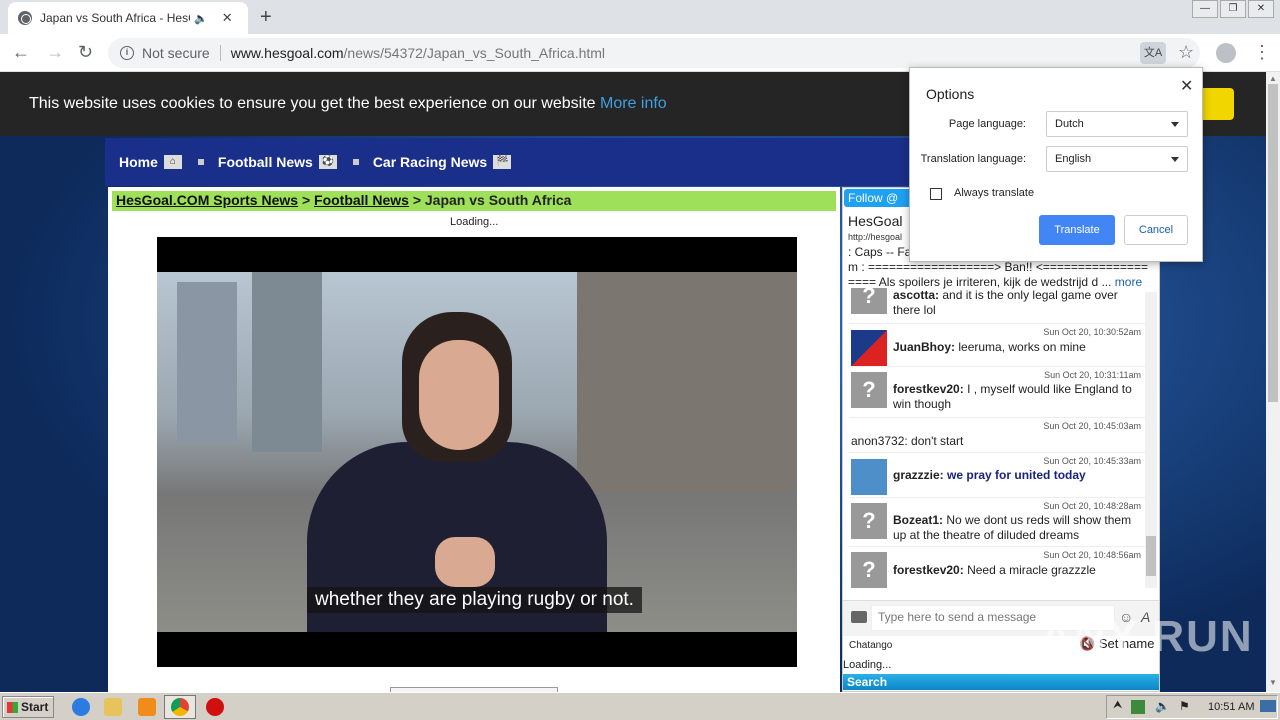  What do you see at coordinates (1156, 230) in the screenshot?
I see `cancel-button: Cancel` at bounding box center [1156, 230].